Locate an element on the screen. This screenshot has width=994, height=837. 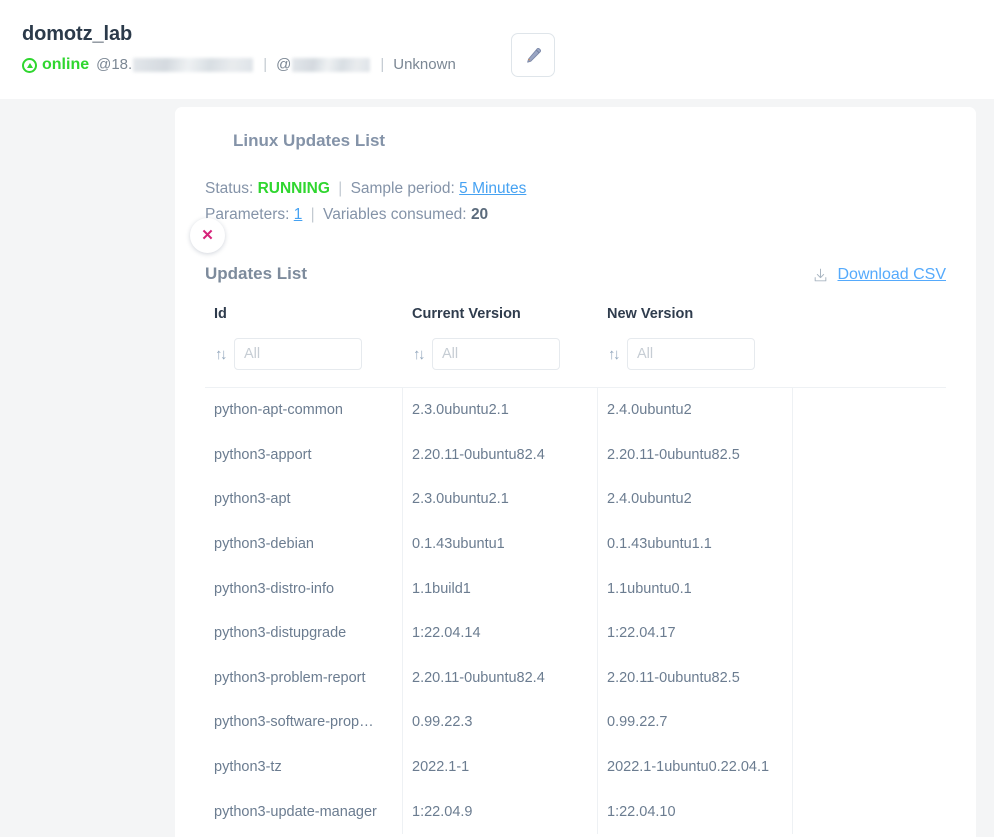
cell-new-version: 1:22.04.10 is located at coordinates (695, 811).